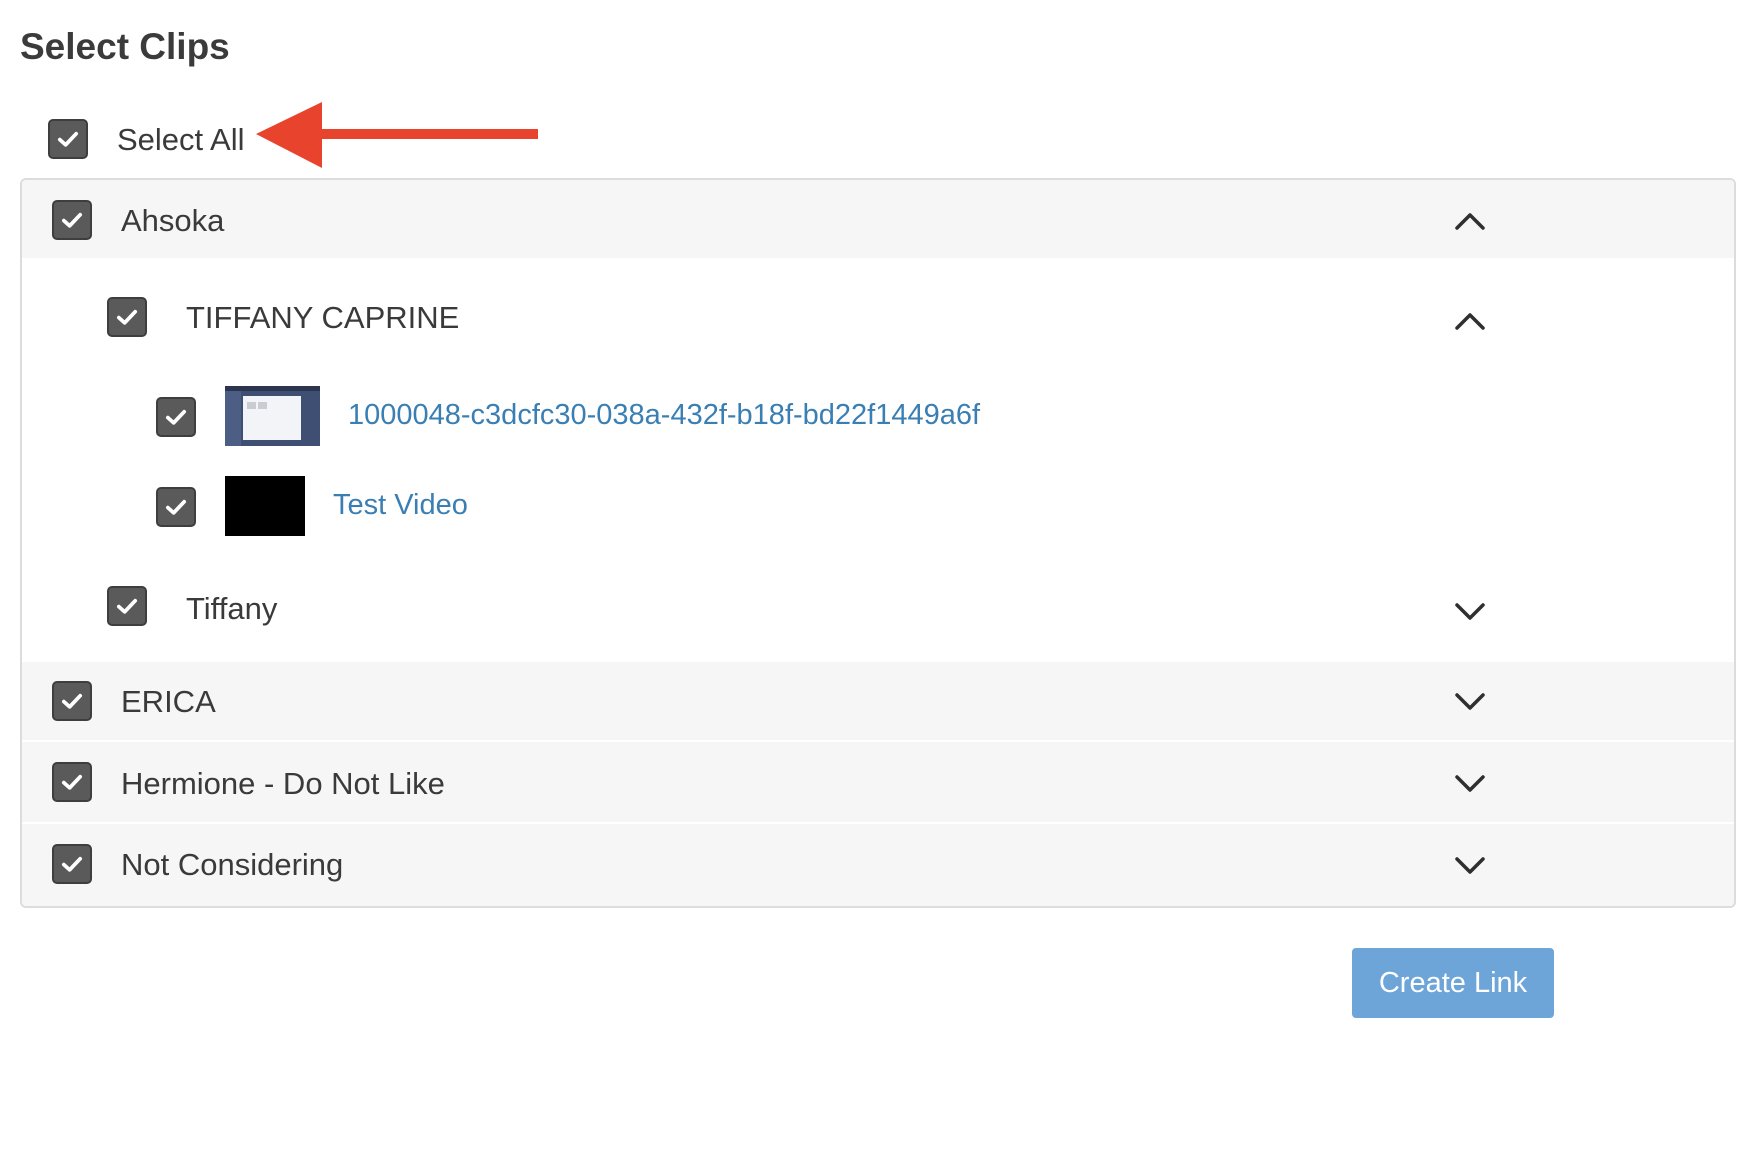 Image resolution: width=1756 pixels, height=1162 pixels. I want to click on subgroup-checkbox-tiffany-caprine, so click(127, 317).